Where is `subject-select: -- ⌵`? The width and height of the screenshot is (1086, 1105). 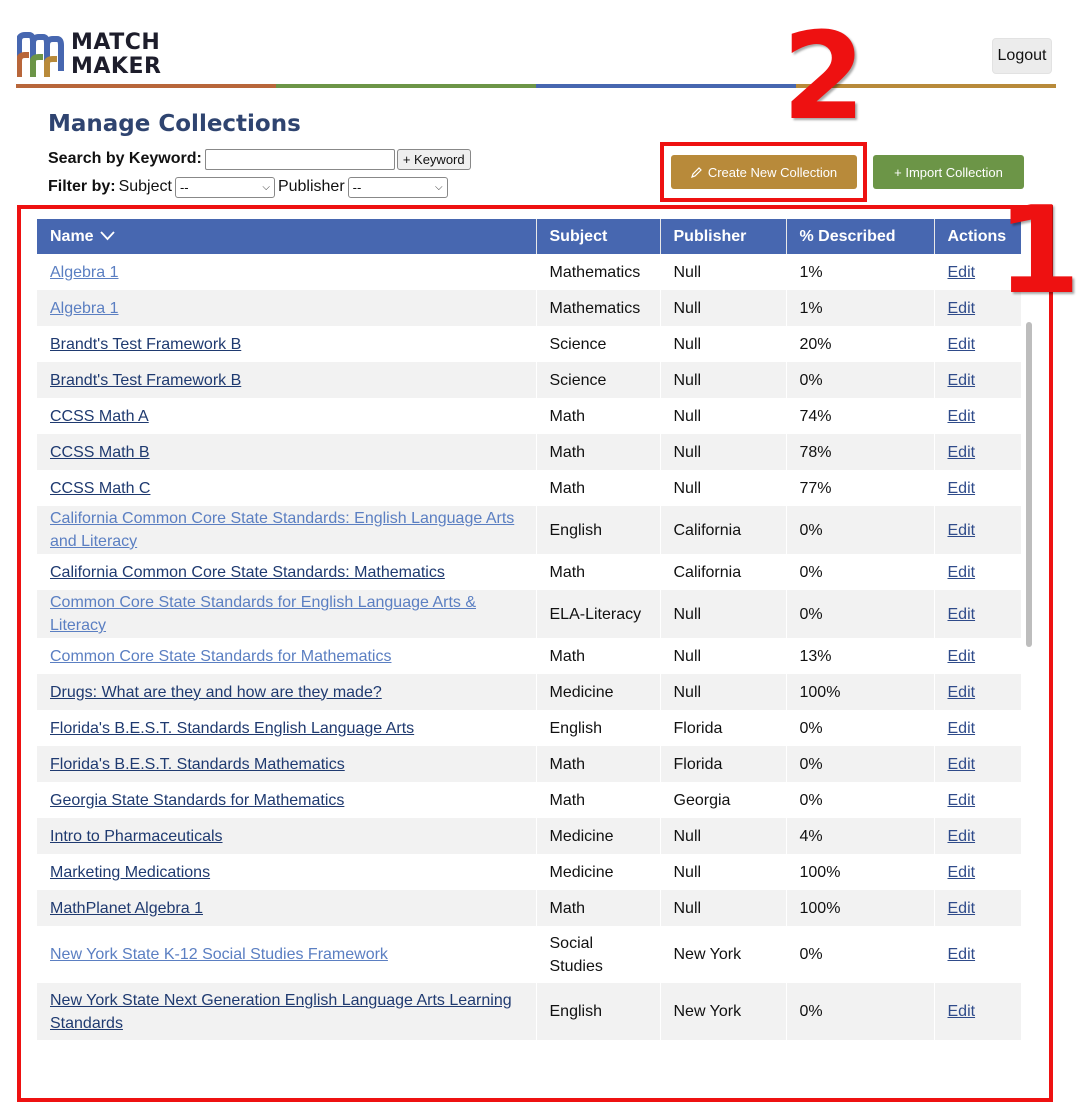 subject-select: -- ⌵ is located at coordinates (224, 187).